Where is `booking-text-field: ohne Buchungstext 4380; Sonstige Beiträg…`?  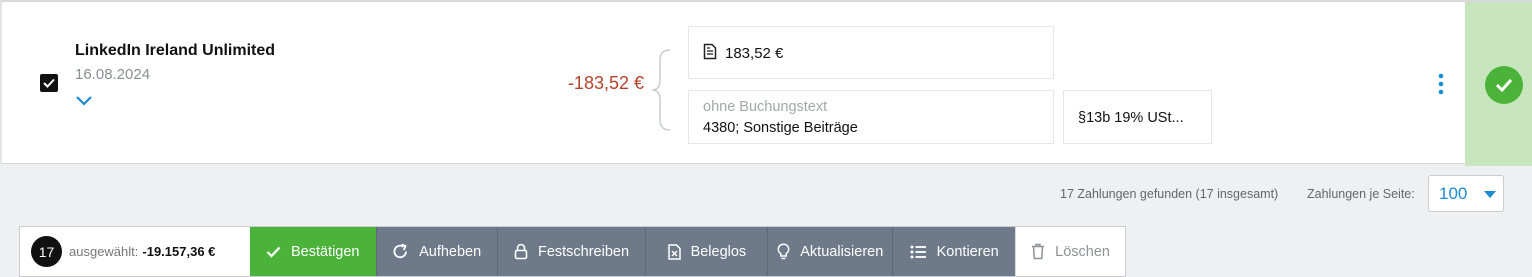
booking-text-field: ohne Buchungstext 4380; Sonstige Beiträg… is located at coordinates (871, 117).